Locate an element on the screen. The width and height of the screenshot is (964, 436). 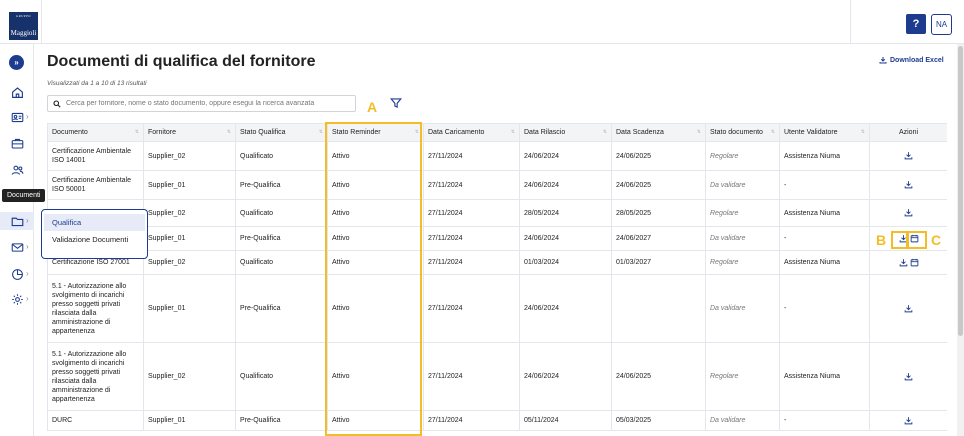
column-header: Data Scadenza ⇅ is located at coordinates (658, 132).